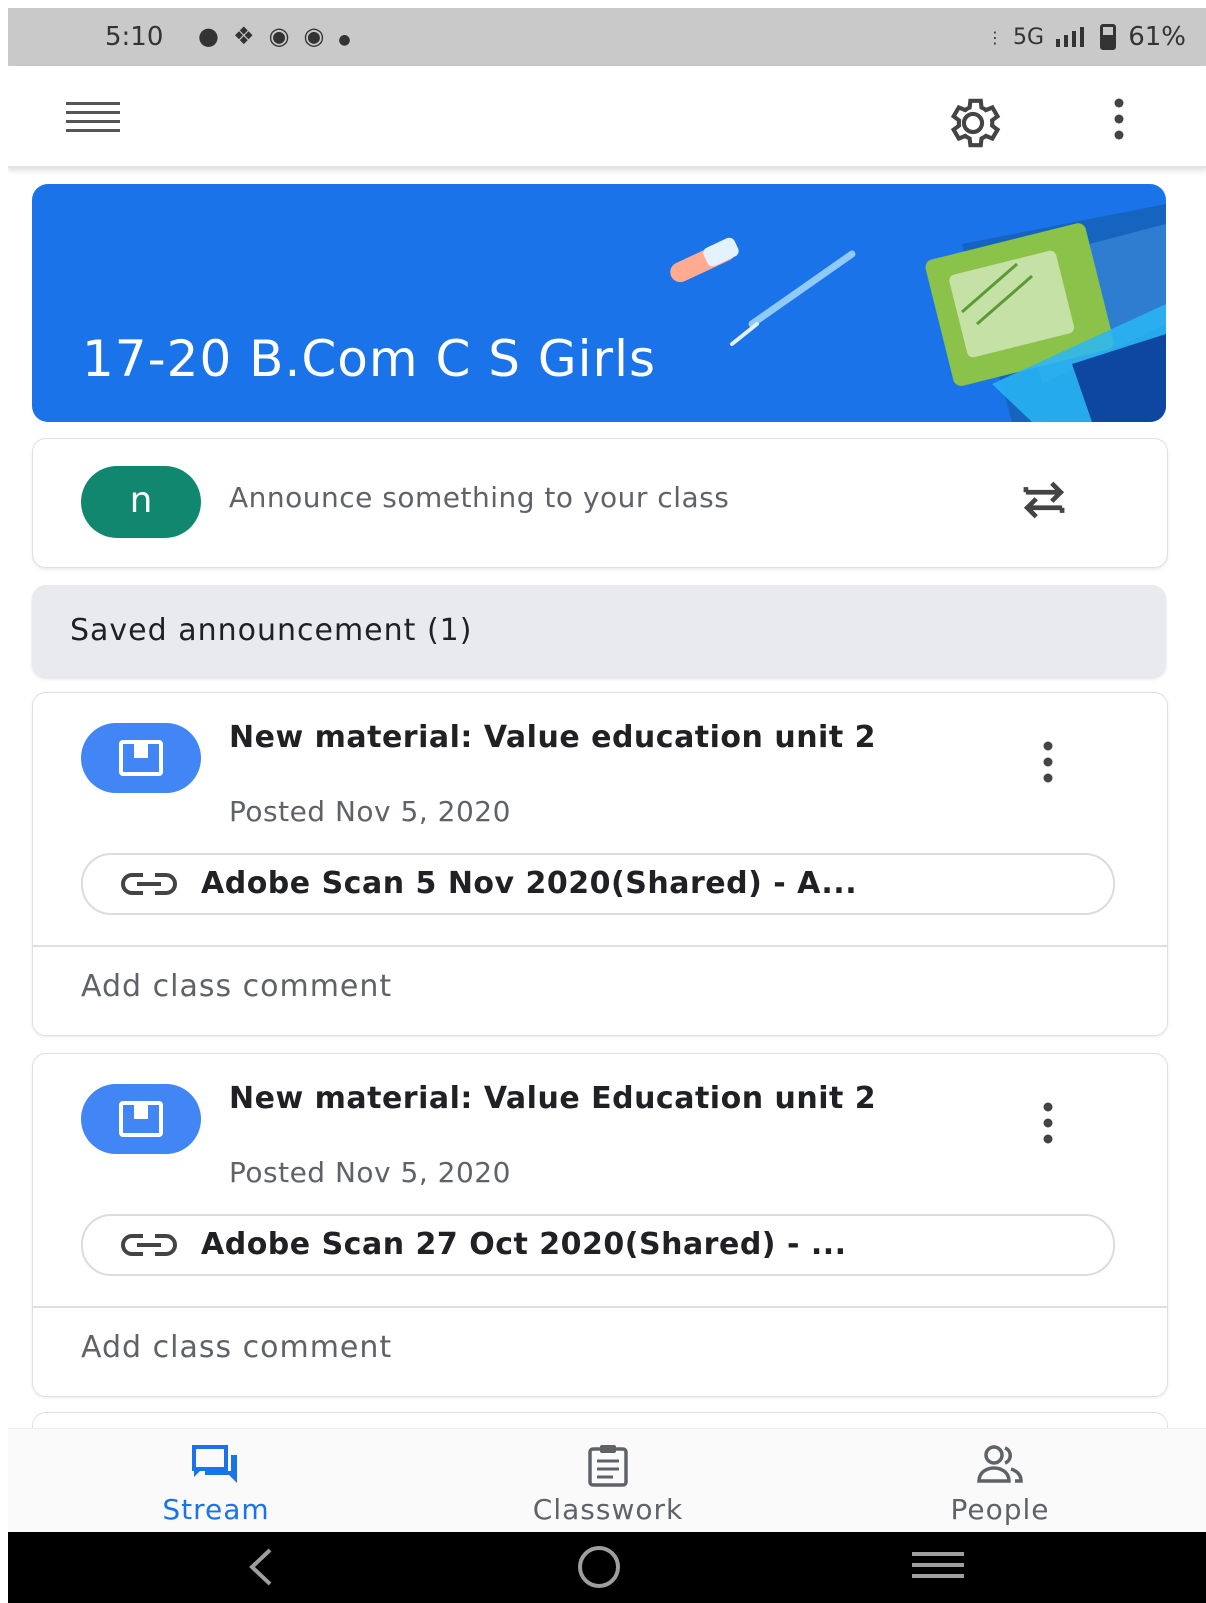 Image resolution: width=1206 pixels, height=1603 pixels. What do you see at coordinates (250, 36) in the screenshot?
I see `app-notification-icon: ❖` at bounding box center [250, 36].